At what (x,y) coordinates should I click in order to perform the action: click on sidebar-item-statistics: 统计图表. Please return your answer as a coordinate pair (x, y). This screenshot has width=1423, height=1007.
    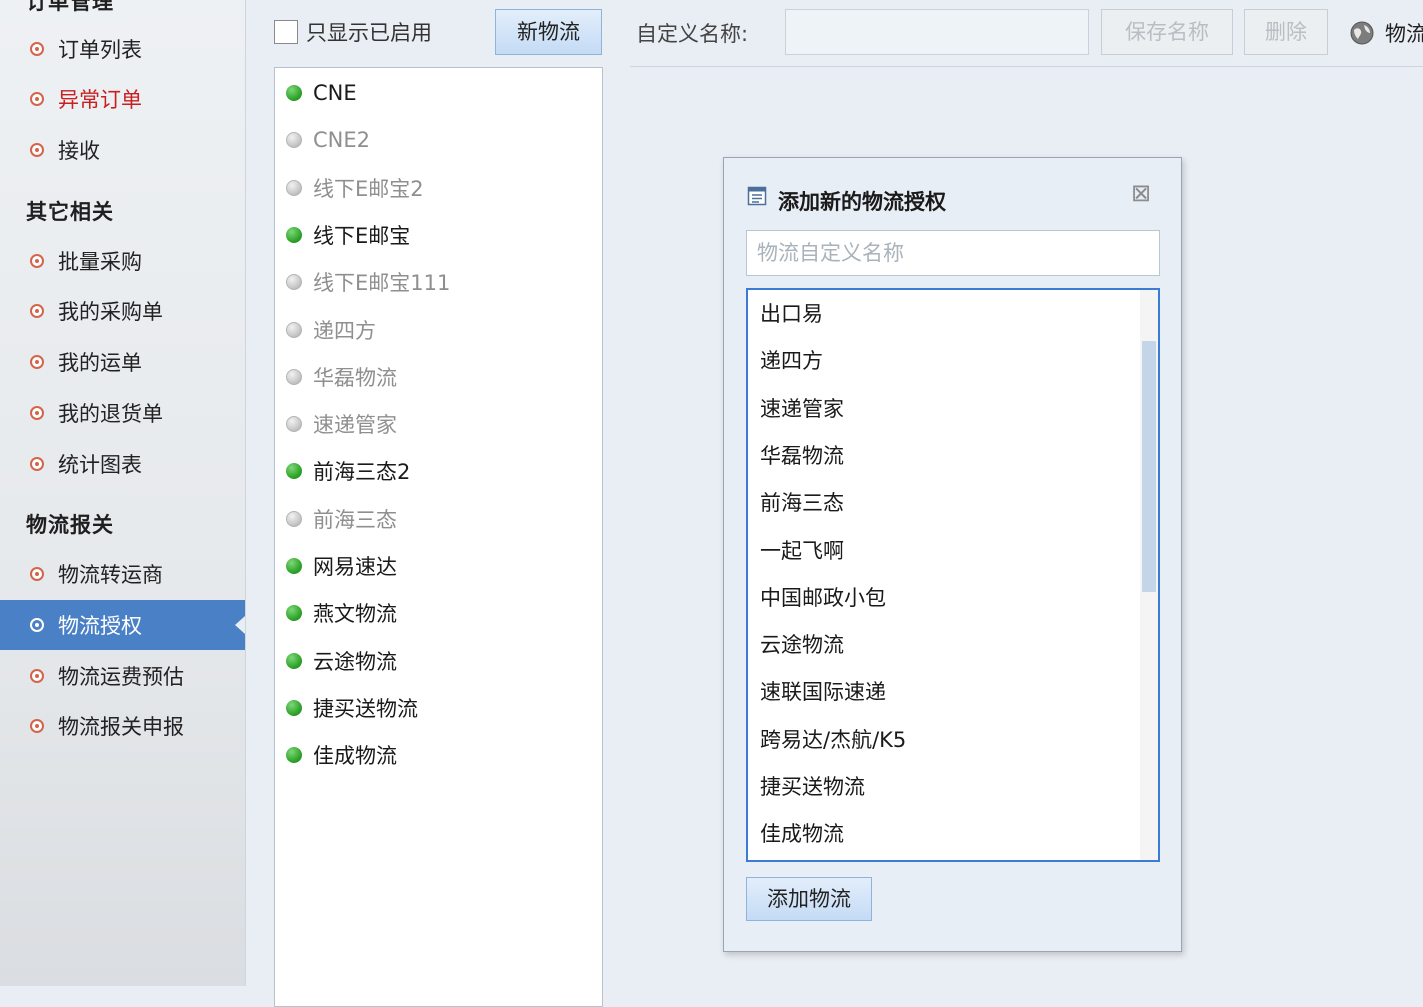
    Looking at the image, I should click on (122, 464).